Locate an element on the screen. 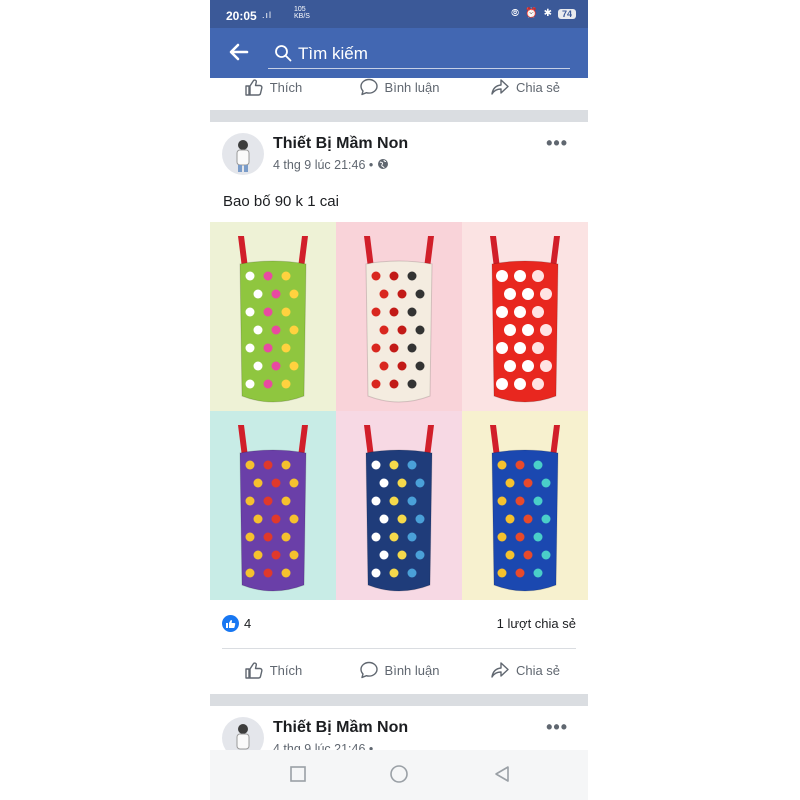 This screenshot has height=800, width=800. status-icons: ⦾ ⏰ ✱ 74 is located at coordinates (543, 13).